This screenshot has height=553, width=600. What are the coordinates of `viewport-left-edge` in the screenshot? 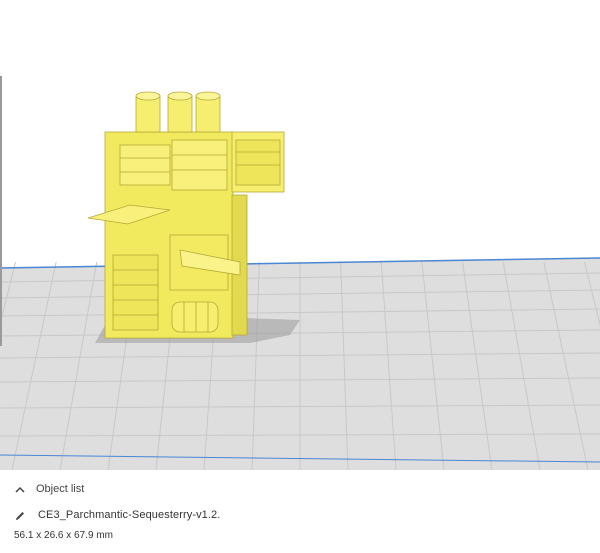 It's located at (1, 211).